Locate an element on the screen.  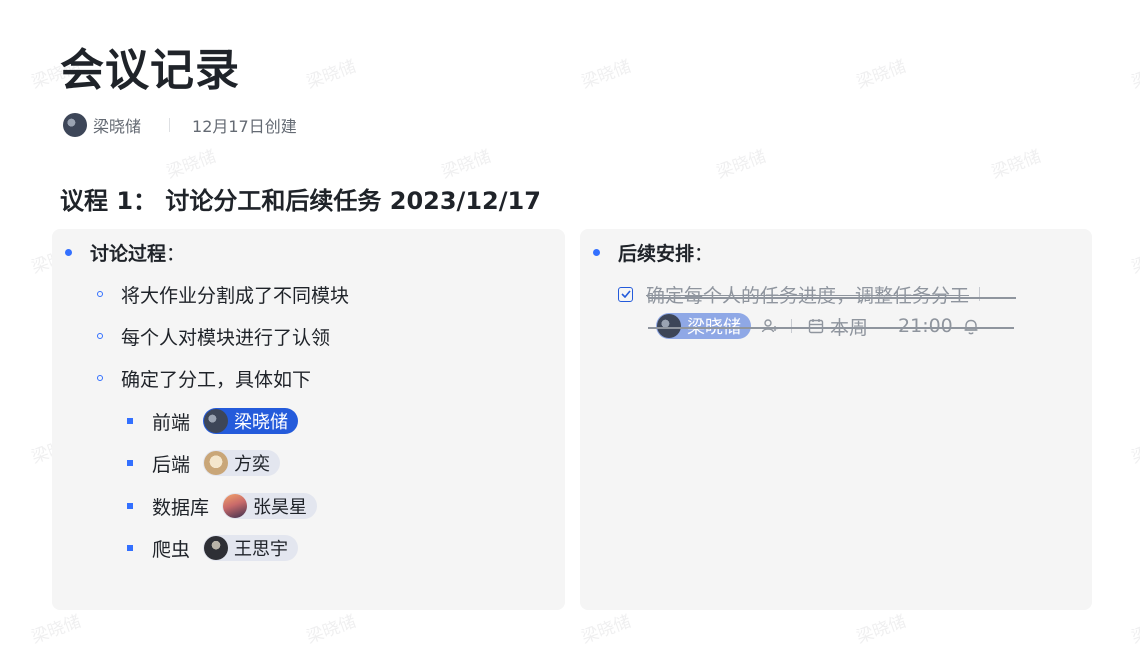
task-text: 确定每个人的任务进度，调整任务分工 is located at coordinates (807, 294).